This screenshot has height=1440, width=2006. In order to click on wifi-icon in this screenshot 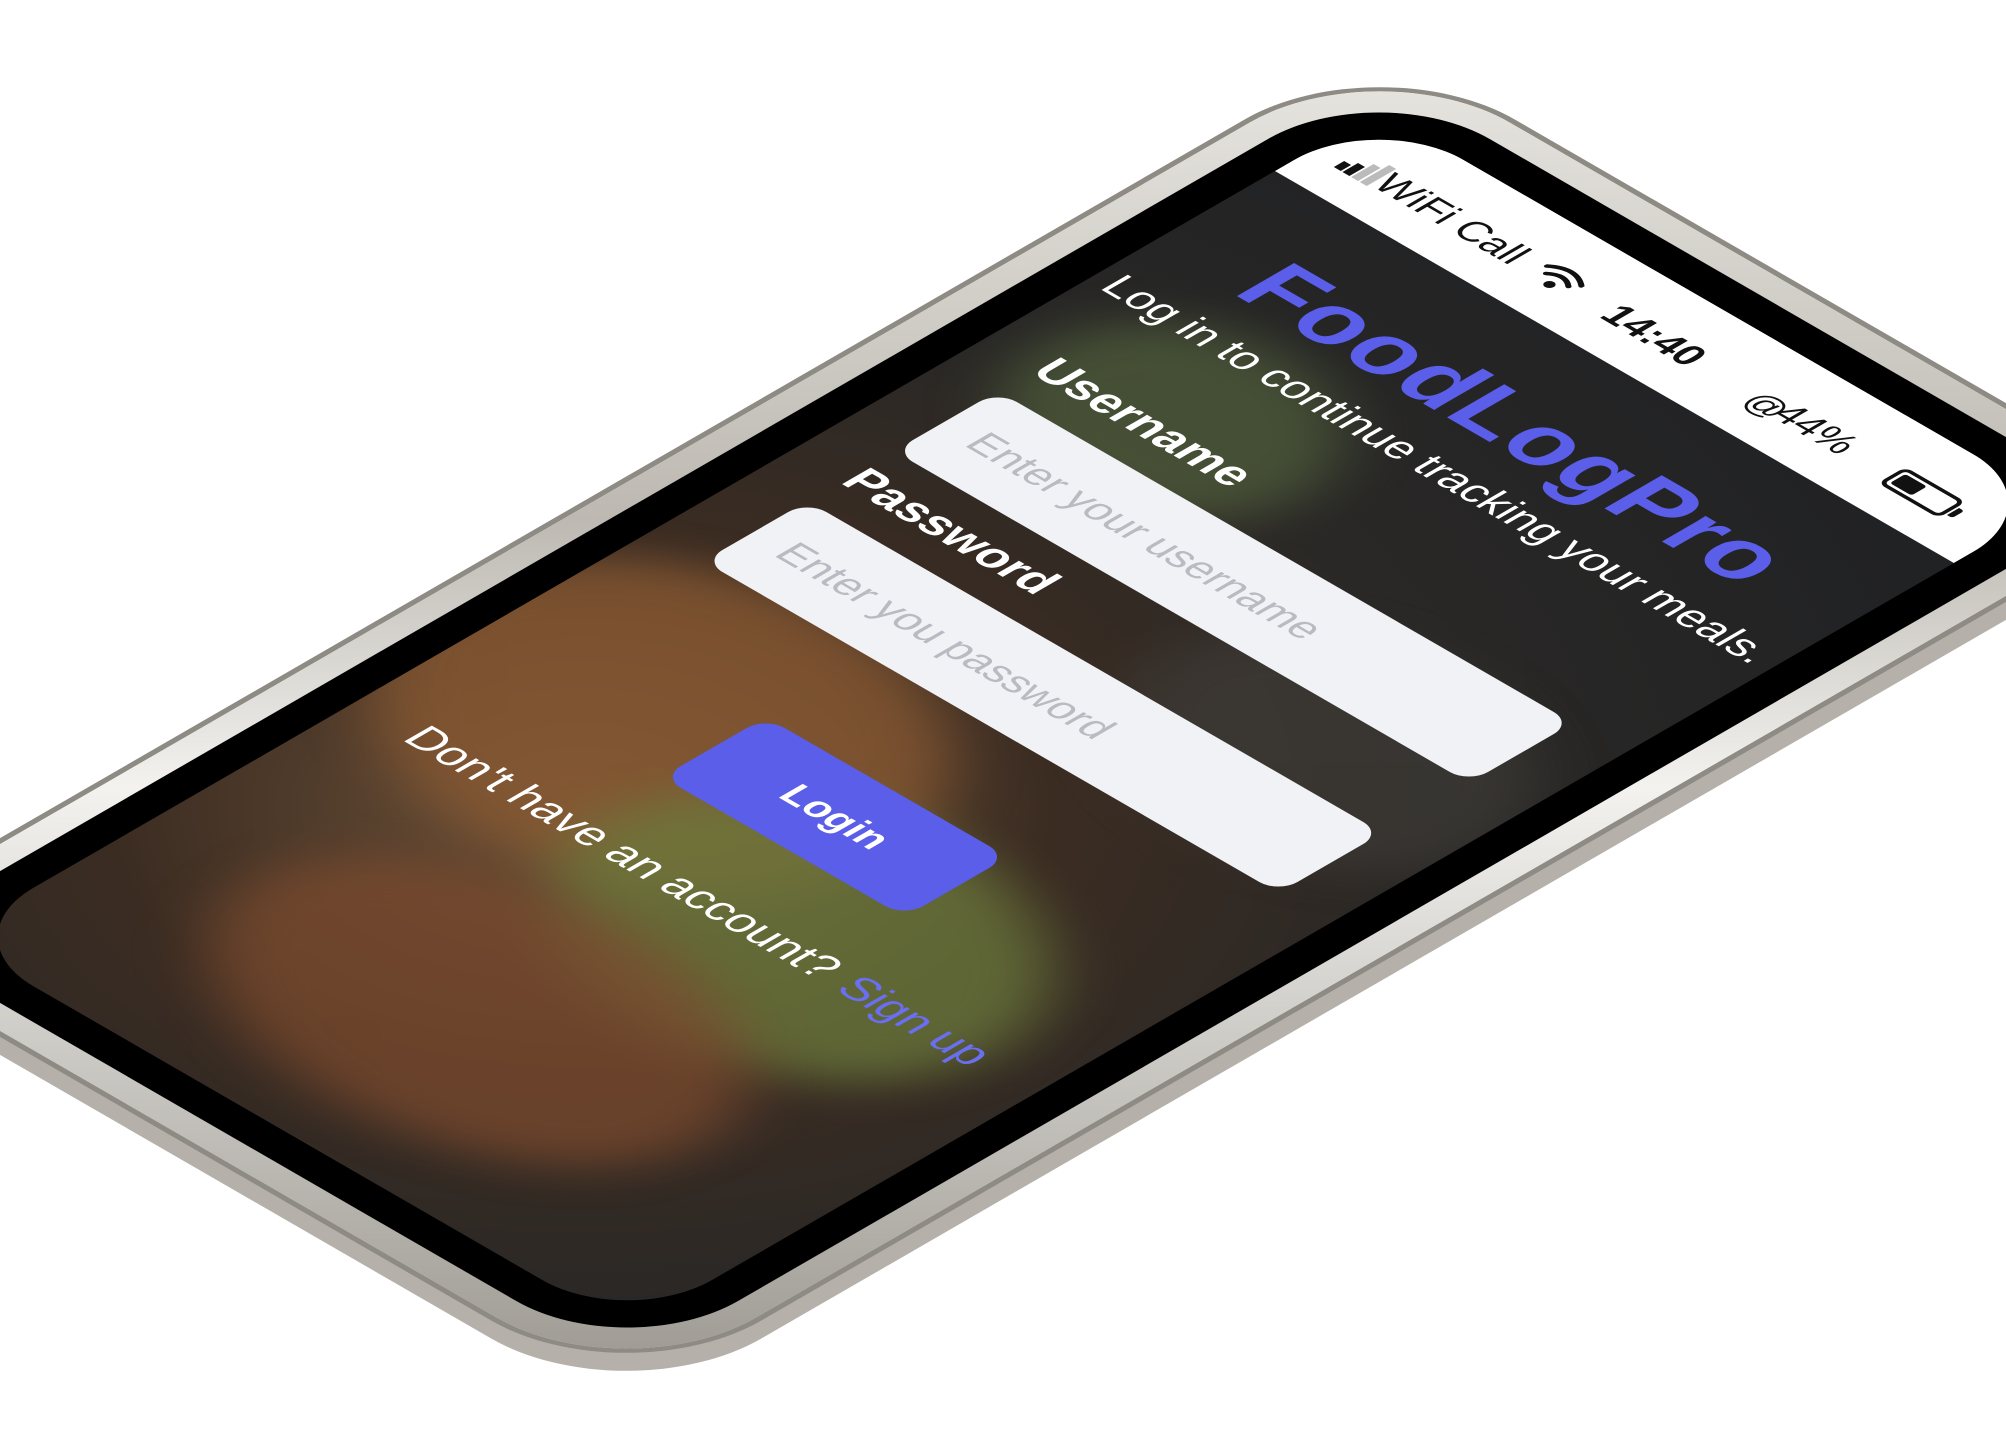, I will do `click(1563, 276)`.